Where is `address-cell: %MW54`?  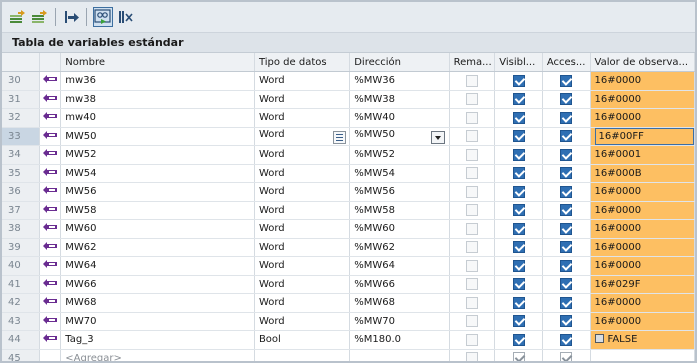
address-cell: %MW54 is located at coordinates (399, 173).